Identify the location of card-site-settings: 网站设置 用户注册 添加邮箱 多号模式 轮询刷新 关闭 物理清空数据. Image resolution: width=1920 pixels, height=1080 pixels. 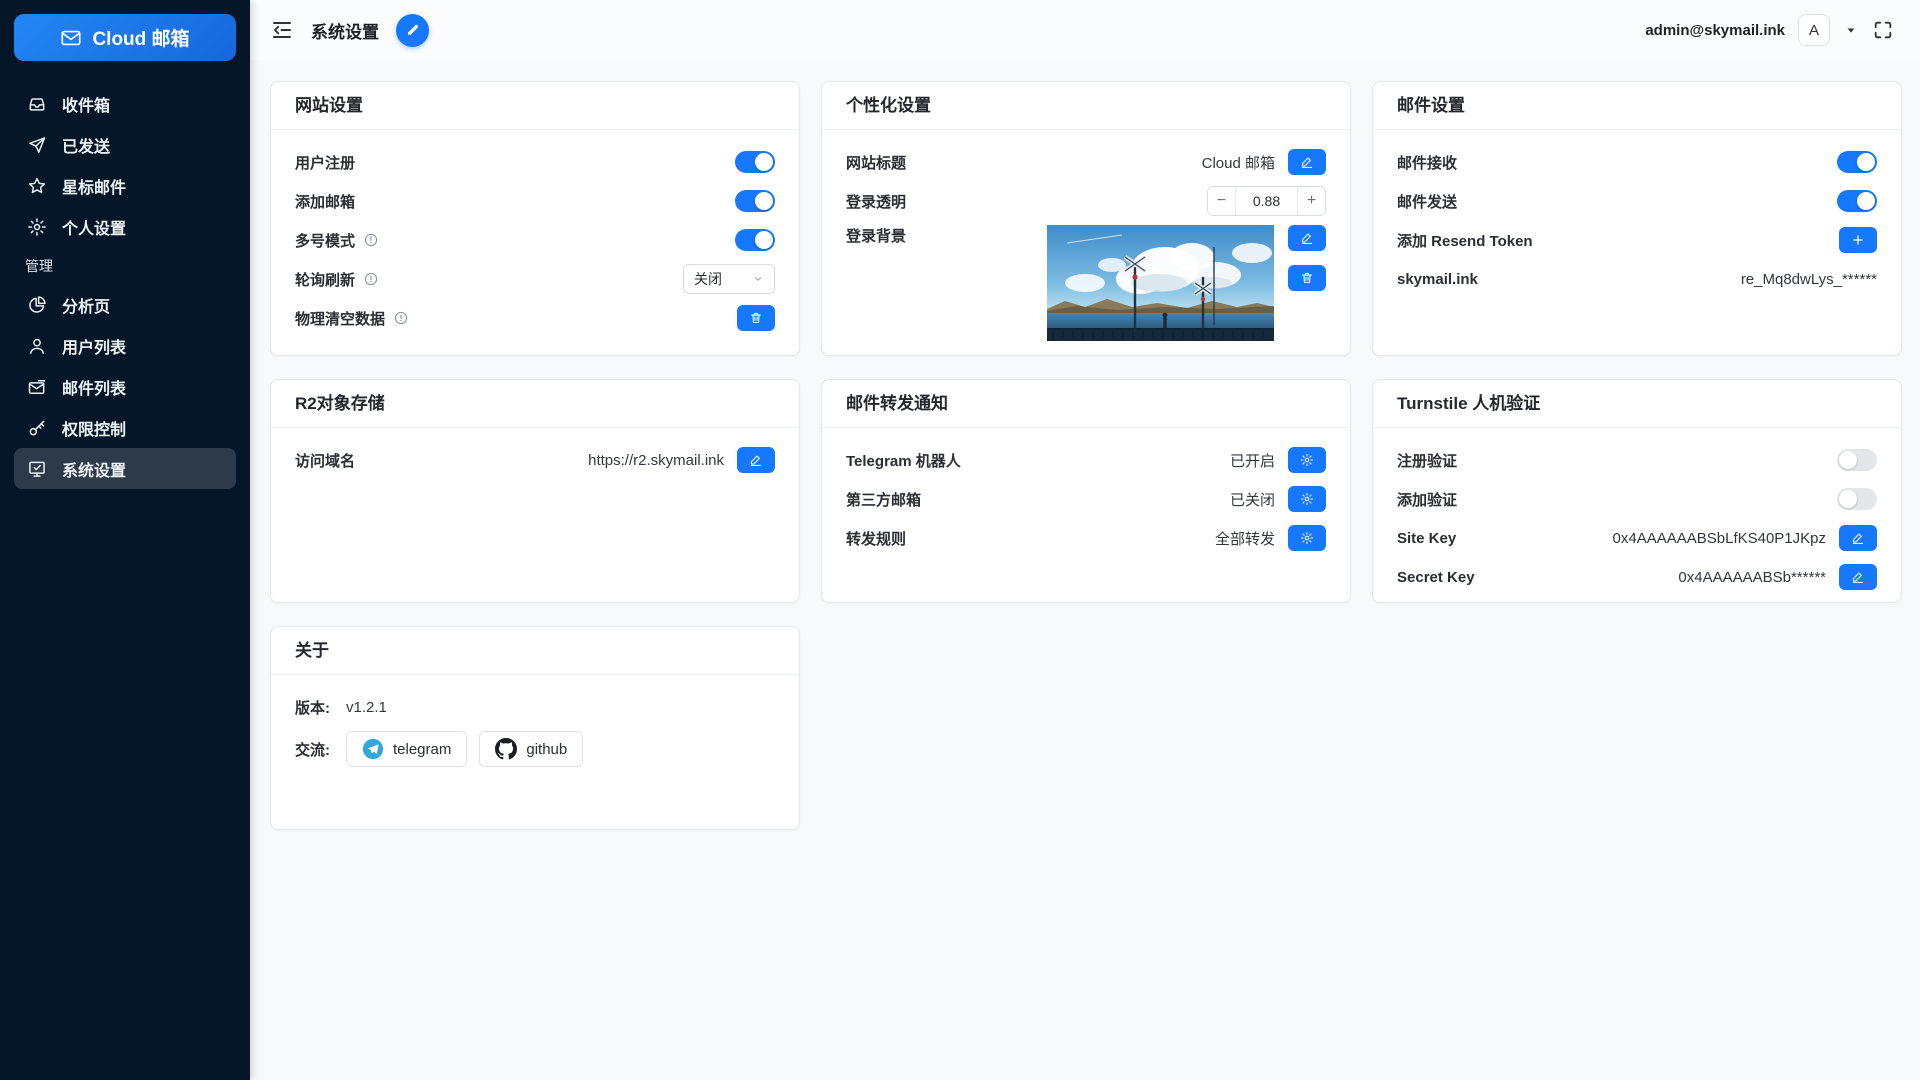
(535, 218).